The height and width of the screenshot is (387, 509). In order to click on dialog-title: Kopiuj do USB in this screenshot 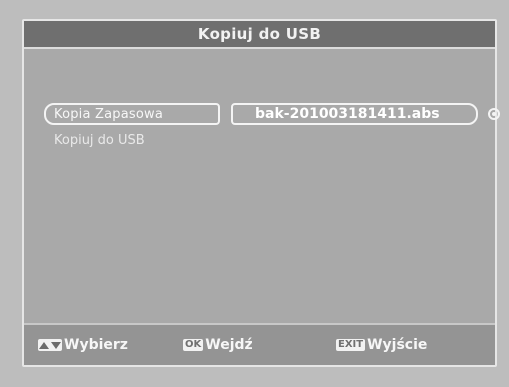, I will do `click(259, 34)`.